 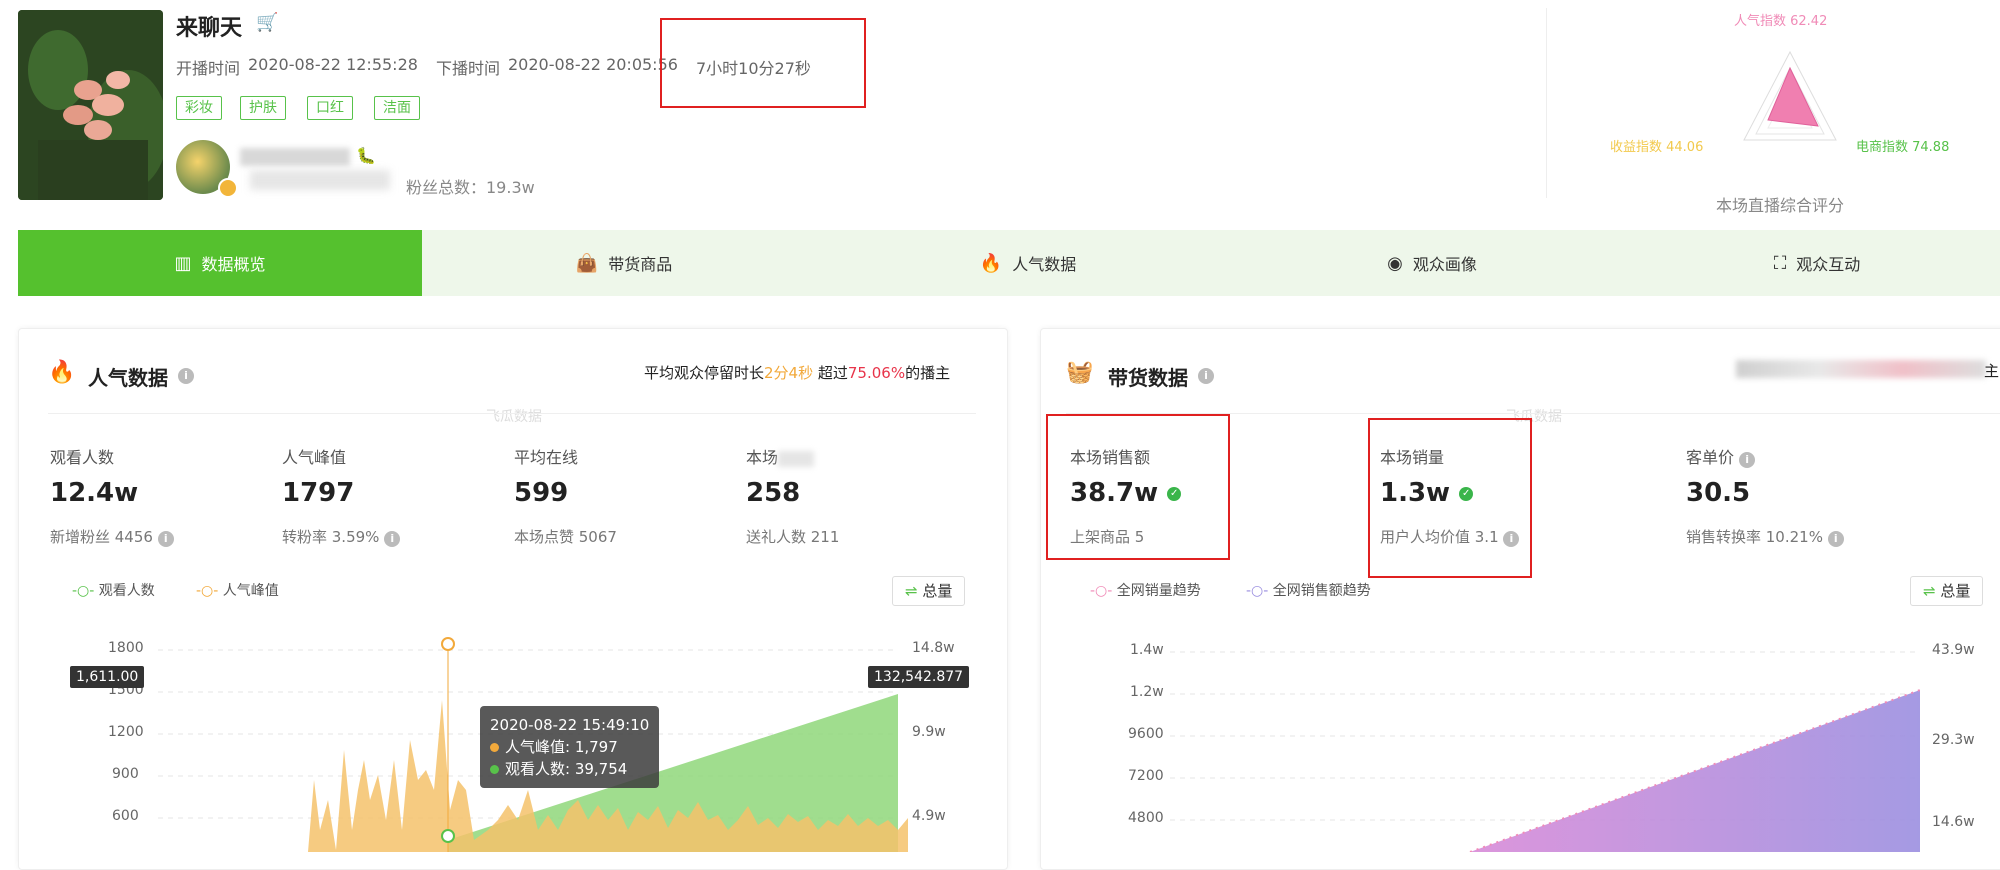 I want to click on tag-lipstick: 口红, so click(x=330, y=108).